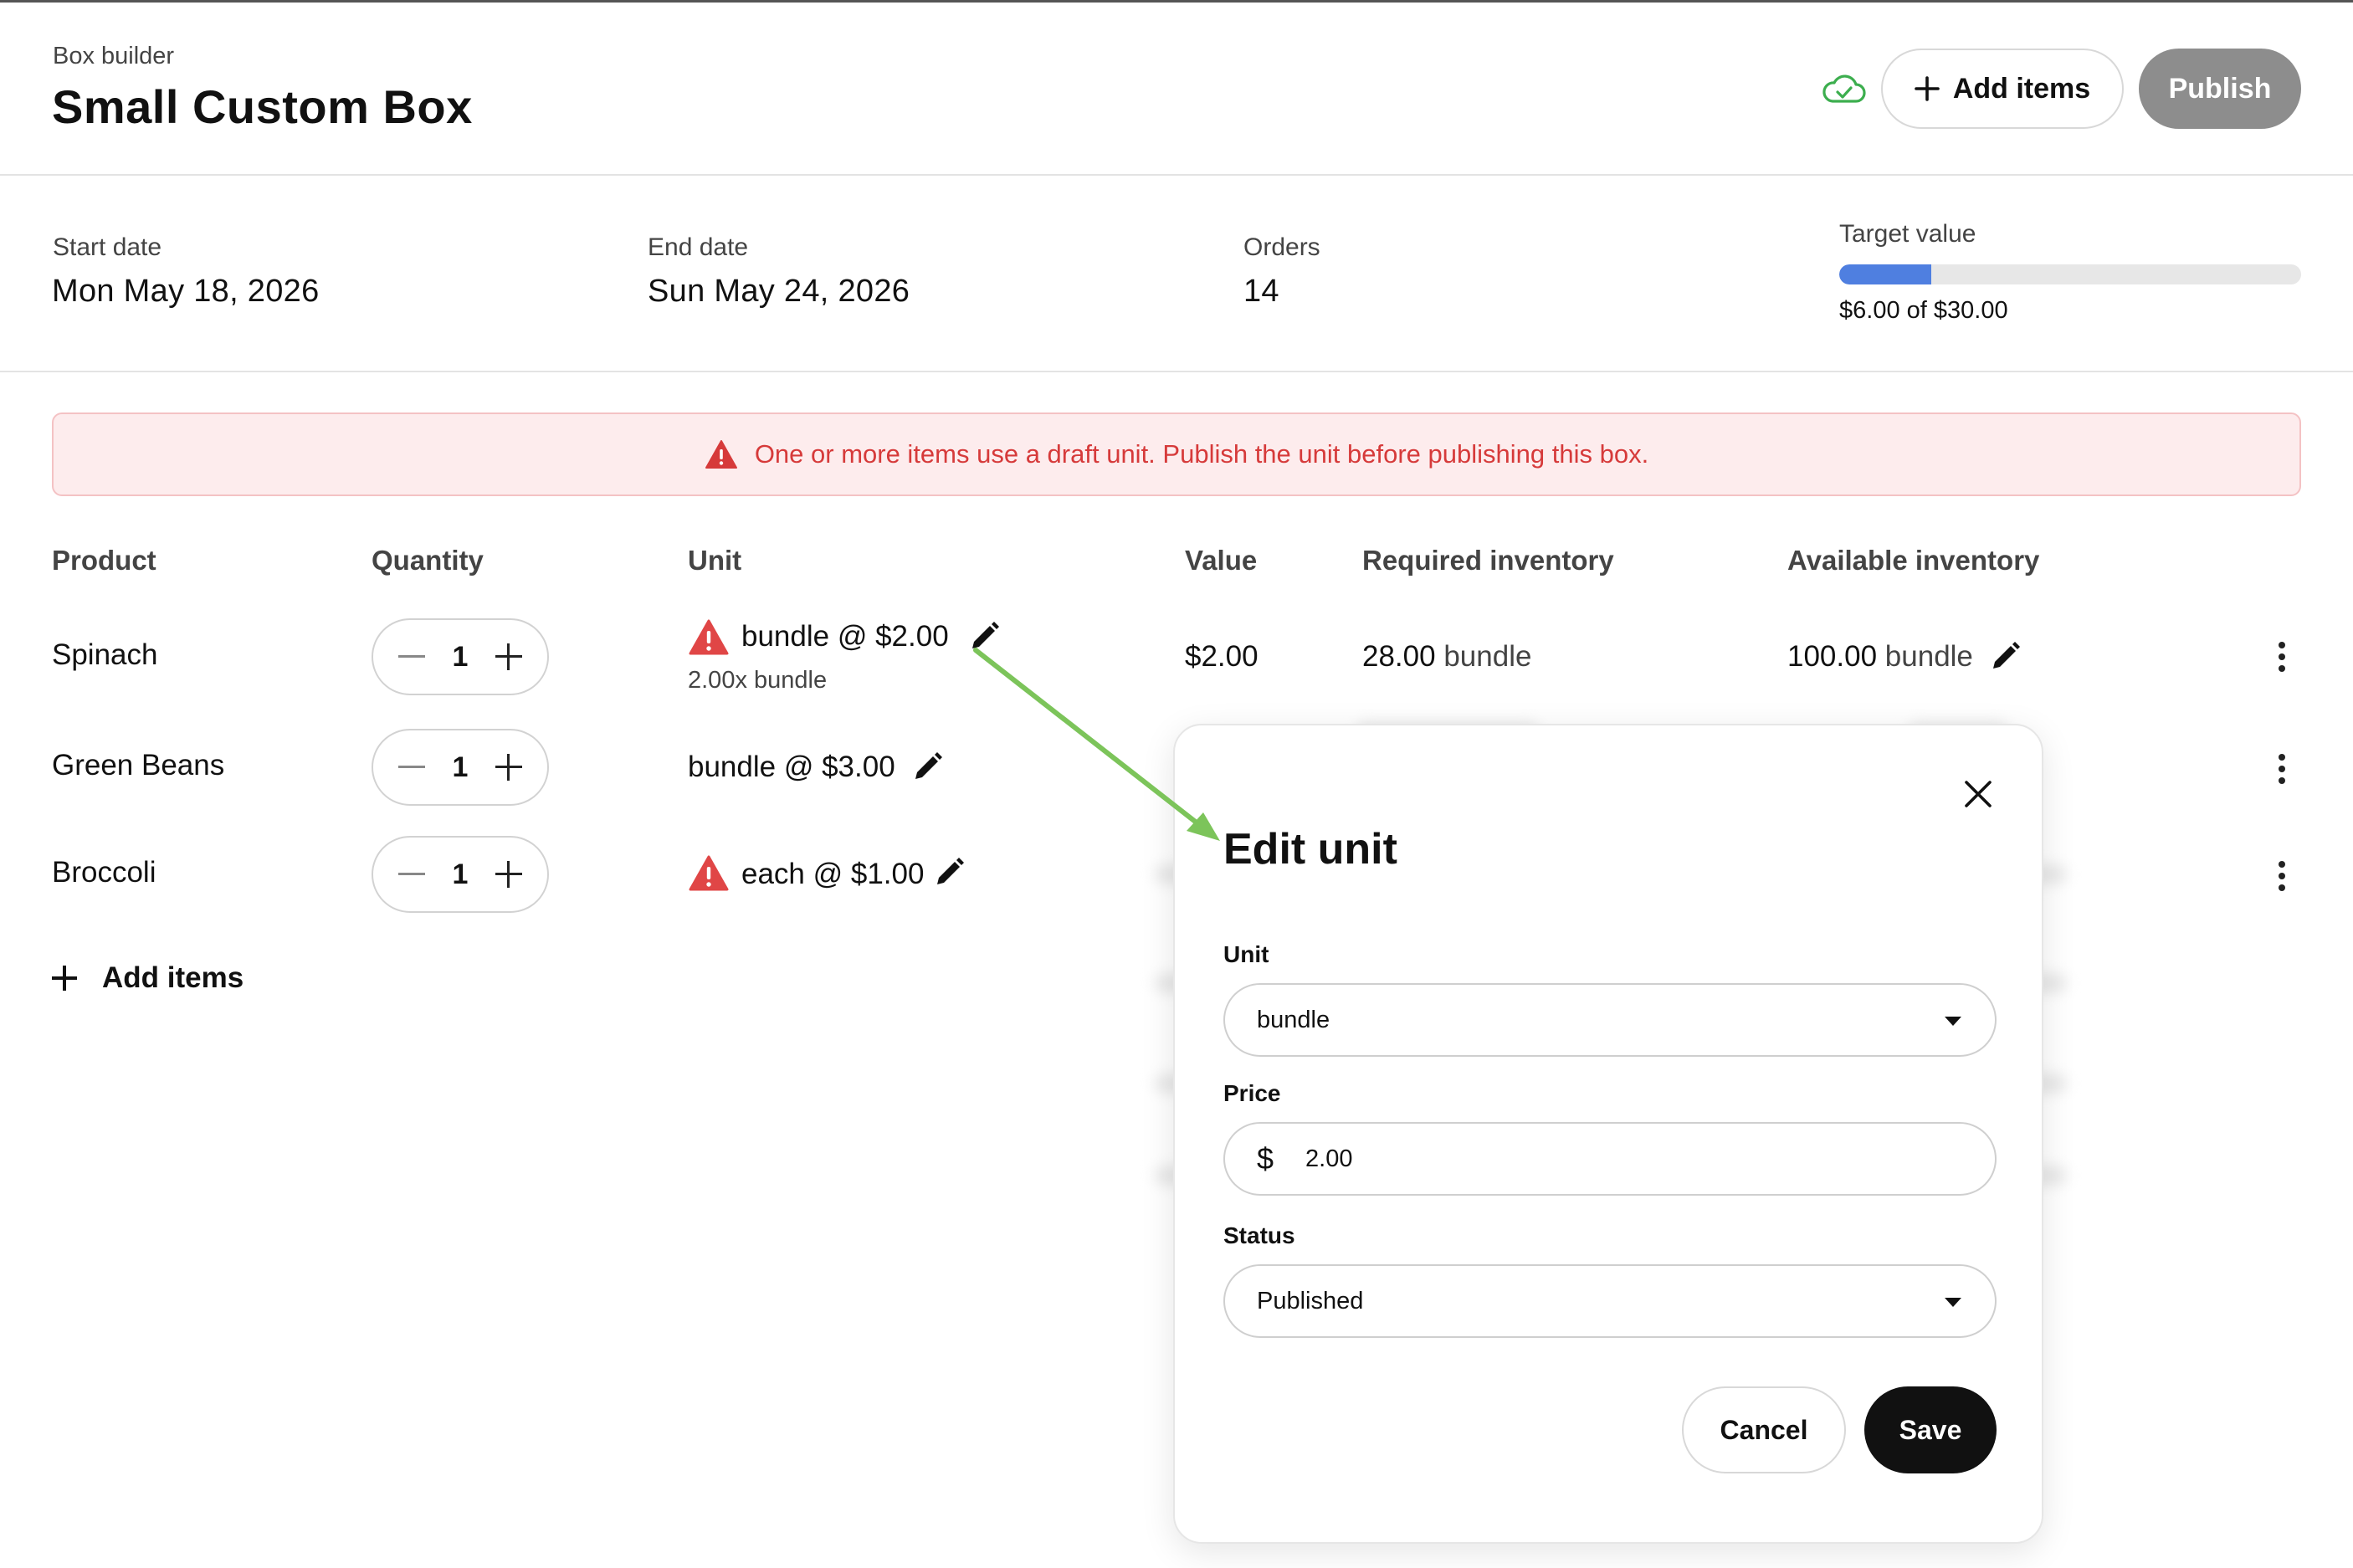  Describe the element at coordinates (186, 291) in the screenshot. I see `start-date-value: Mon May 18, 2026` at that location.